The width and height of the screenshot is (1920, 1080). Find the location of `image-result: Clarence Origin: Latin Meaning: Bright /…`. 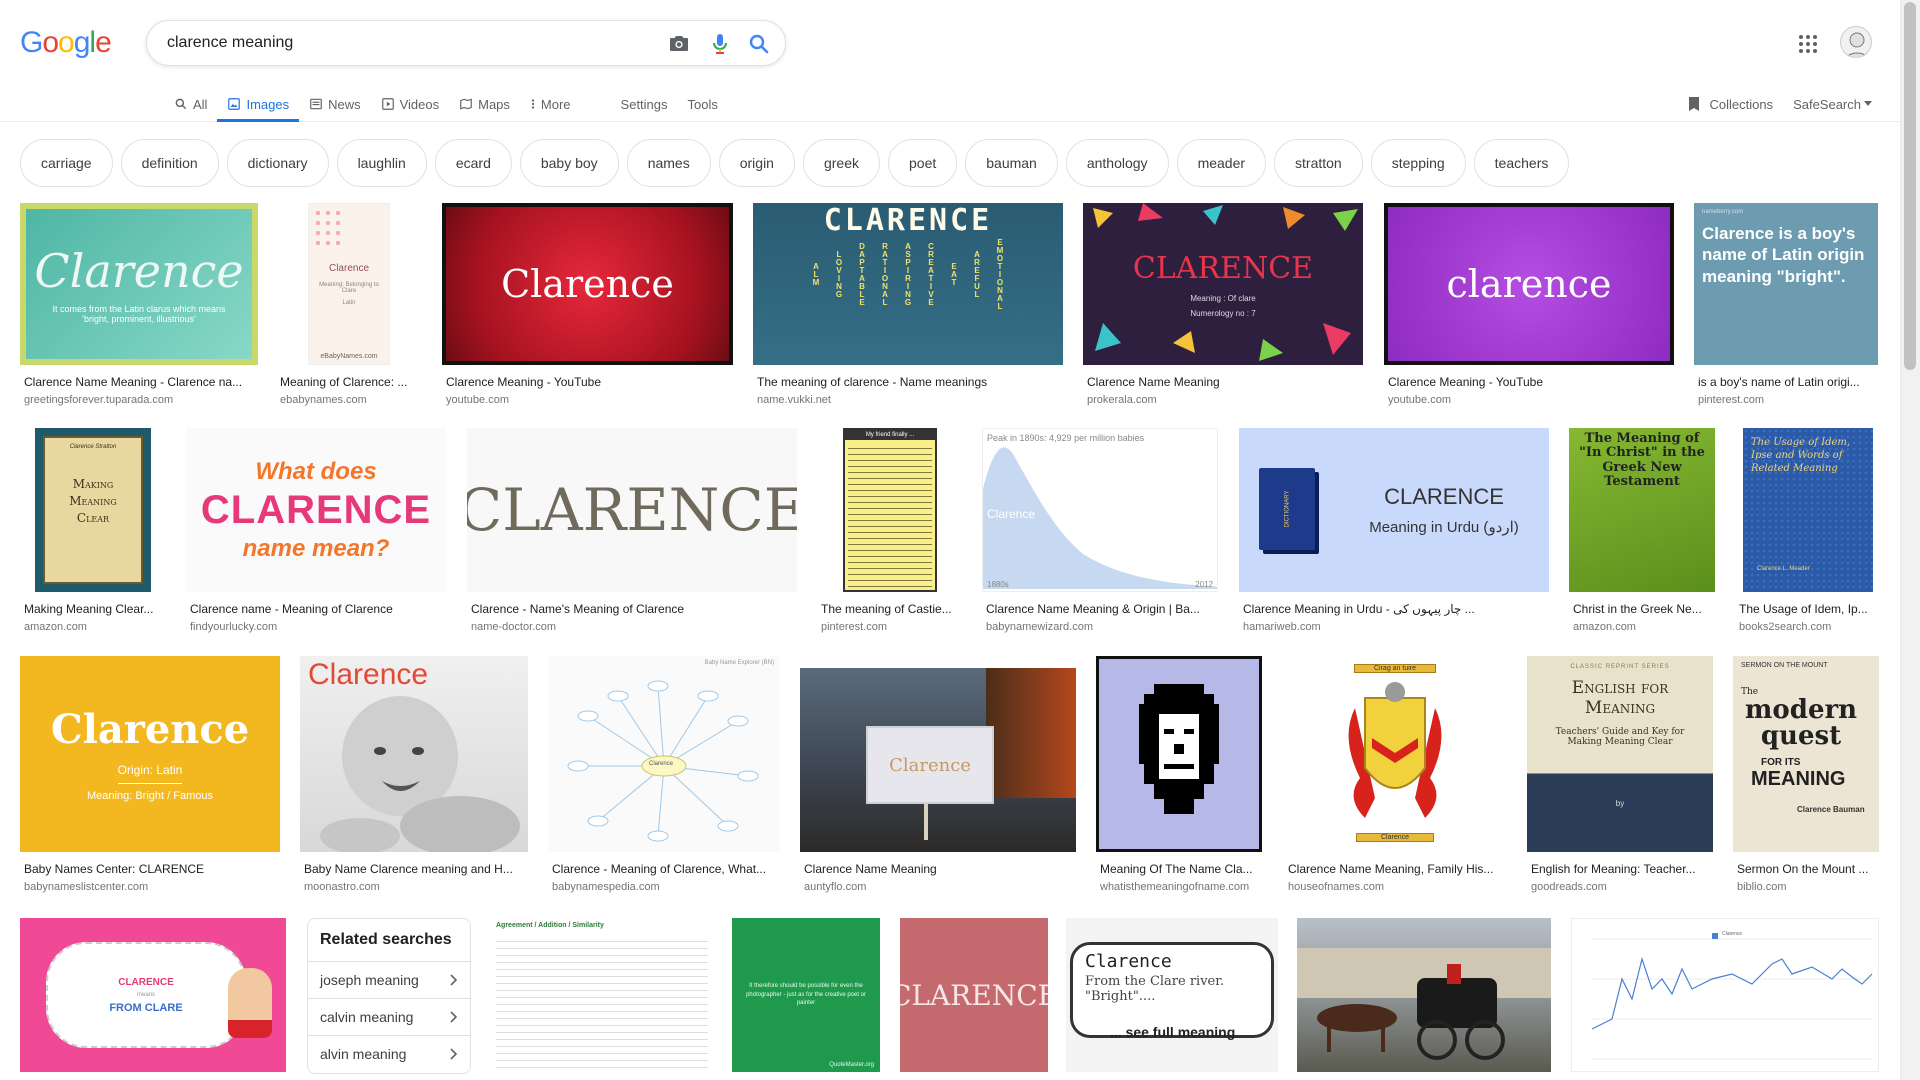

image-result: Clarence Origin: Latin Meaning: Bright /… is located at coordinates (150, 776).